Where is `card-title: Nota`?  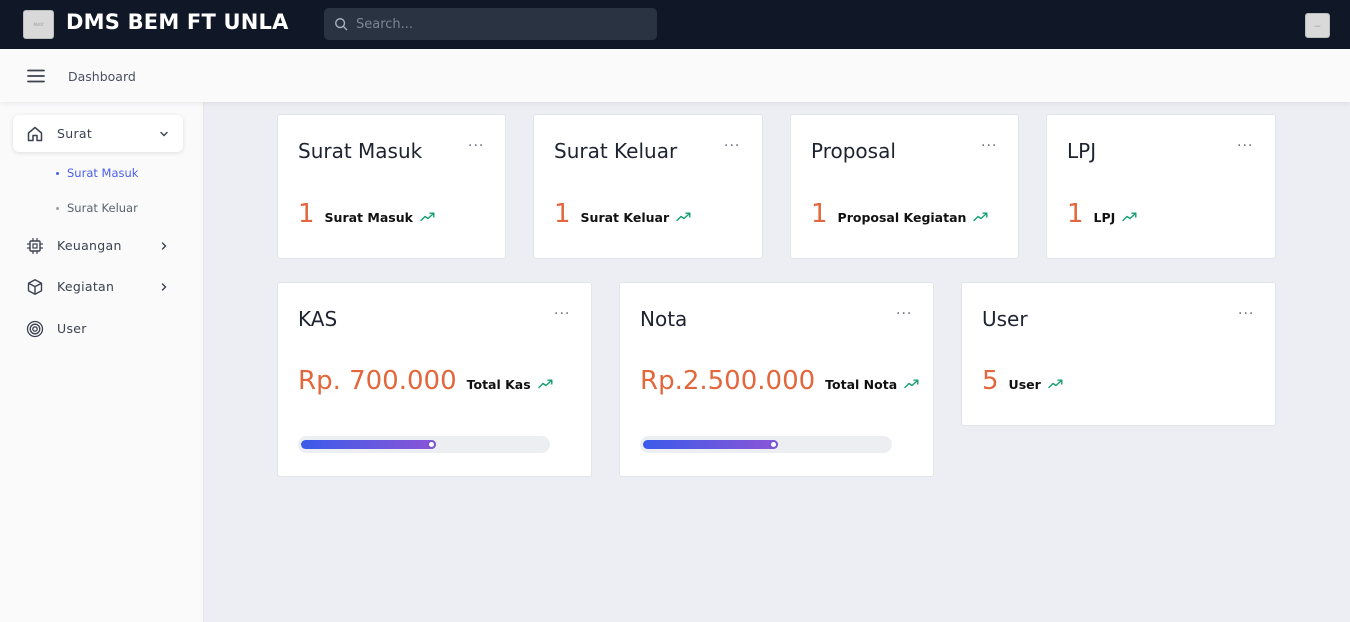
card-title: Nota is located at coordinates (664, 319).